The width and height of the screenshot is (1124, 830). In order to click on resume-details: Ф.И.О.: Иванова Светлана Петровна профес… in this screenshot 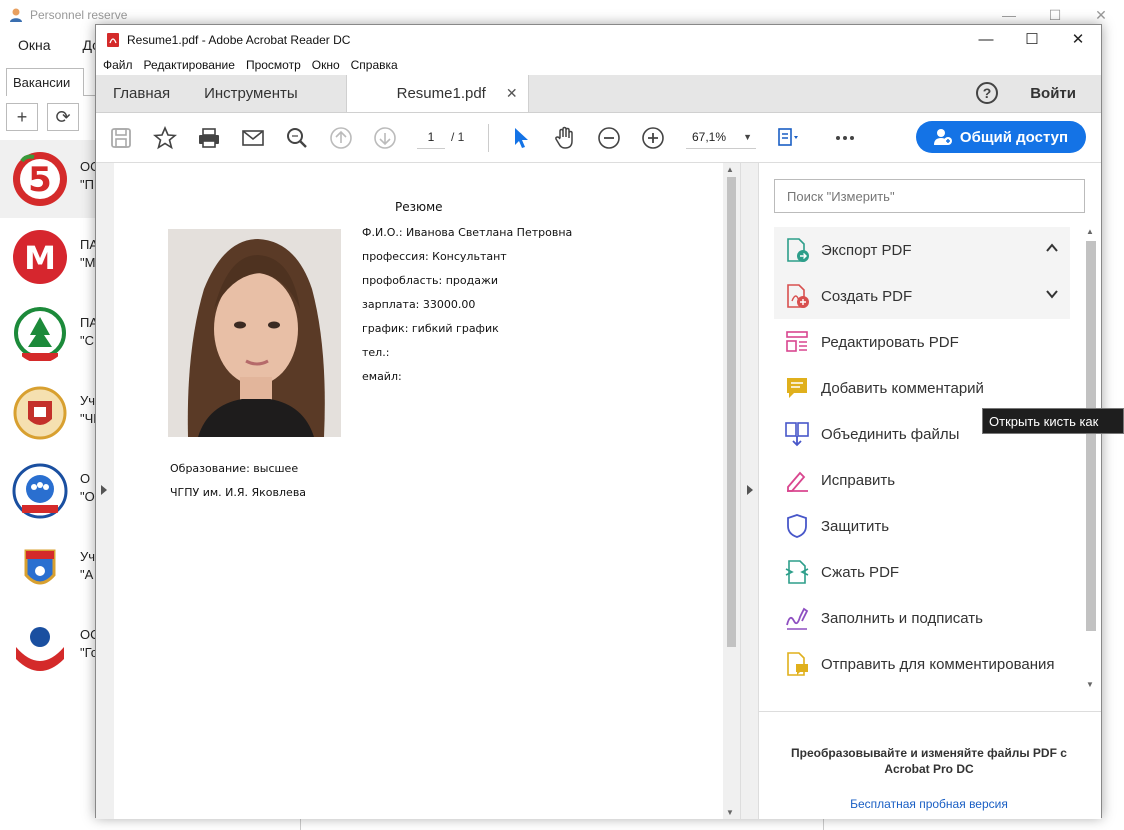, I will do `click(467, 309)`.